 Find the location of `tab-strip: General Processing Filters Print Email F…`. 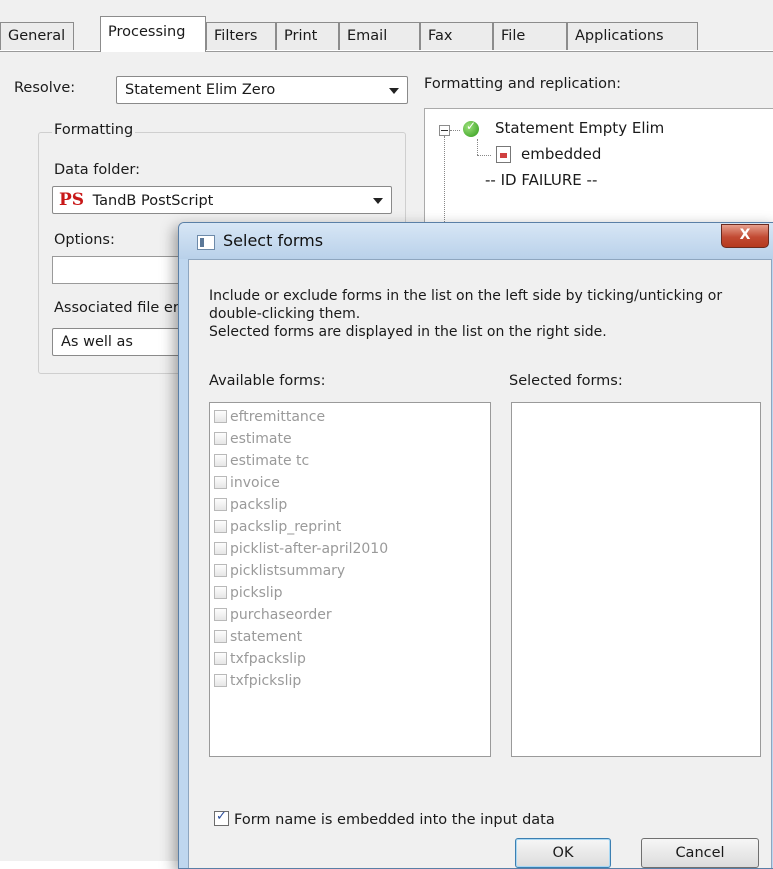

tab-strip: General Processing Filters Print Email F… is located at coordinates (386, 26).